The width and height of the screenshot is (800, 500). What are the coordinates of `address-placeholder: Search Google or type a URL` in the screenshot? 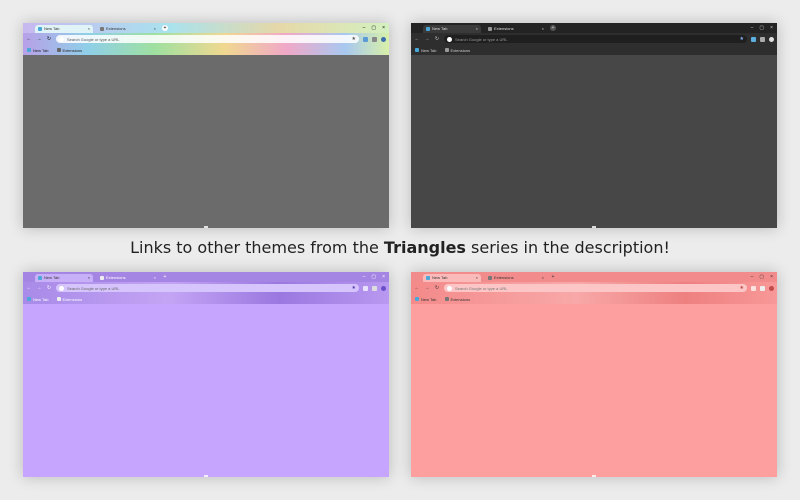 It's located at (481, 39).